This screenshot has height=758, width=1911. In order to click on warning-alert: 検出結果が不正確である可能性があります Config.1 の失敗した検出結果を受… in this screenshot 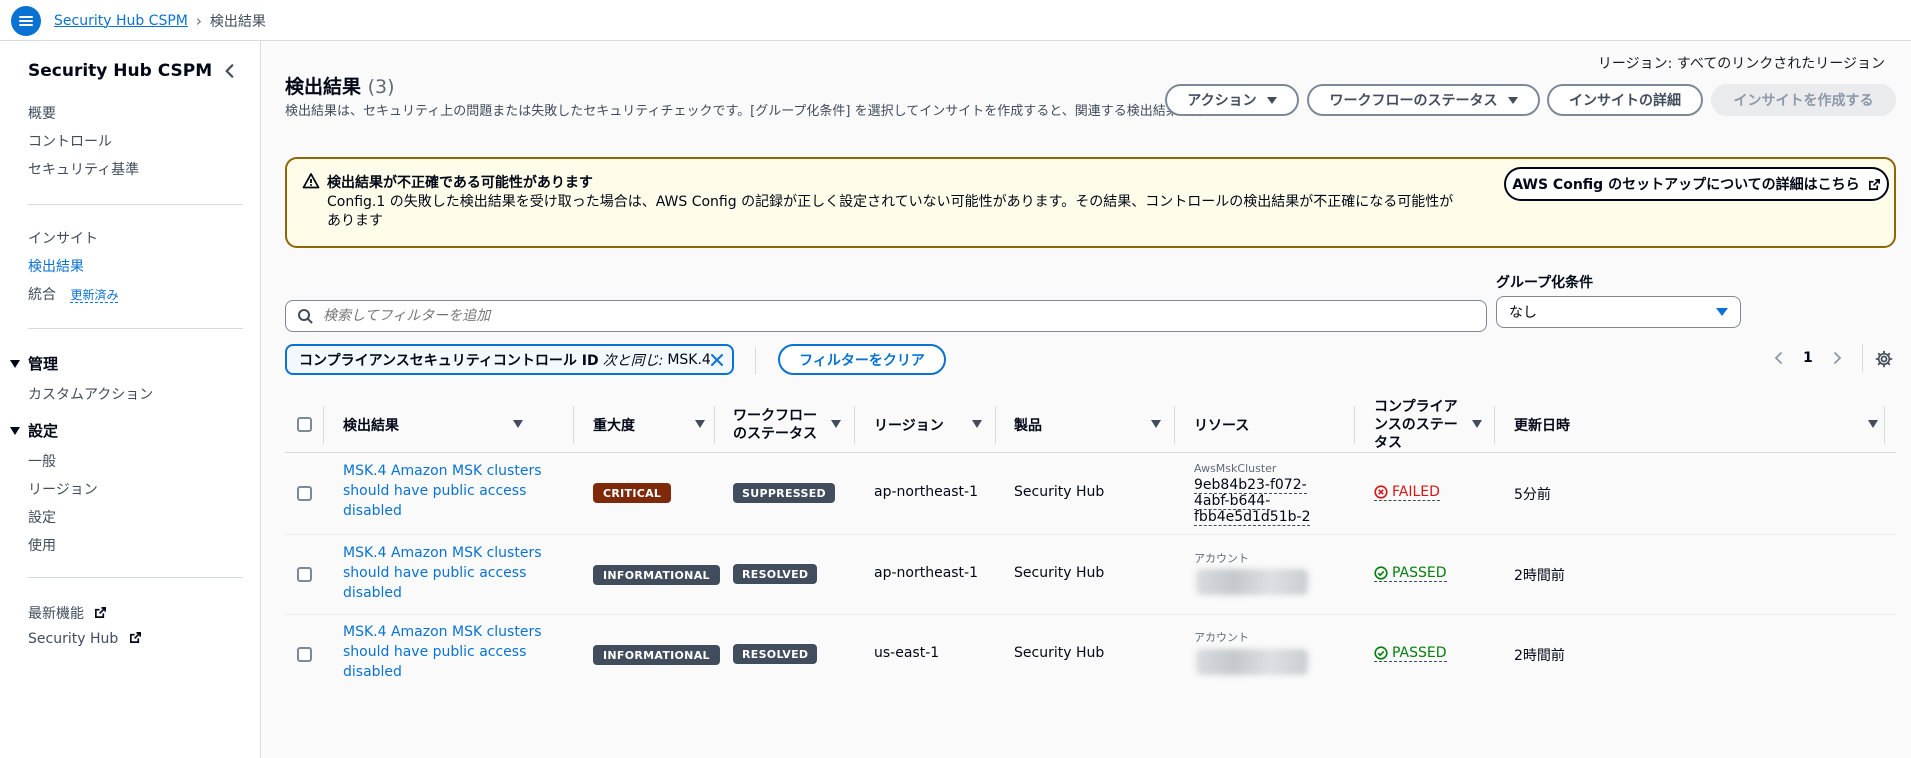, I will do `click(1090, 202)`.